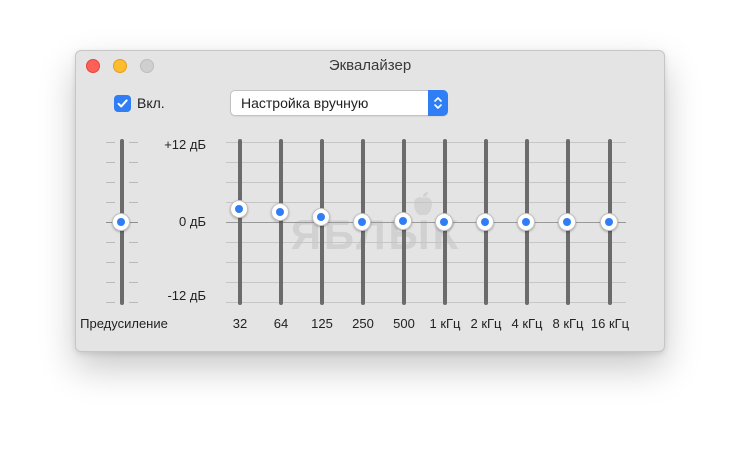 This screenshot has width=740, height=452. I want to click on title-bar: Эквалайзер, so click(370, 66).